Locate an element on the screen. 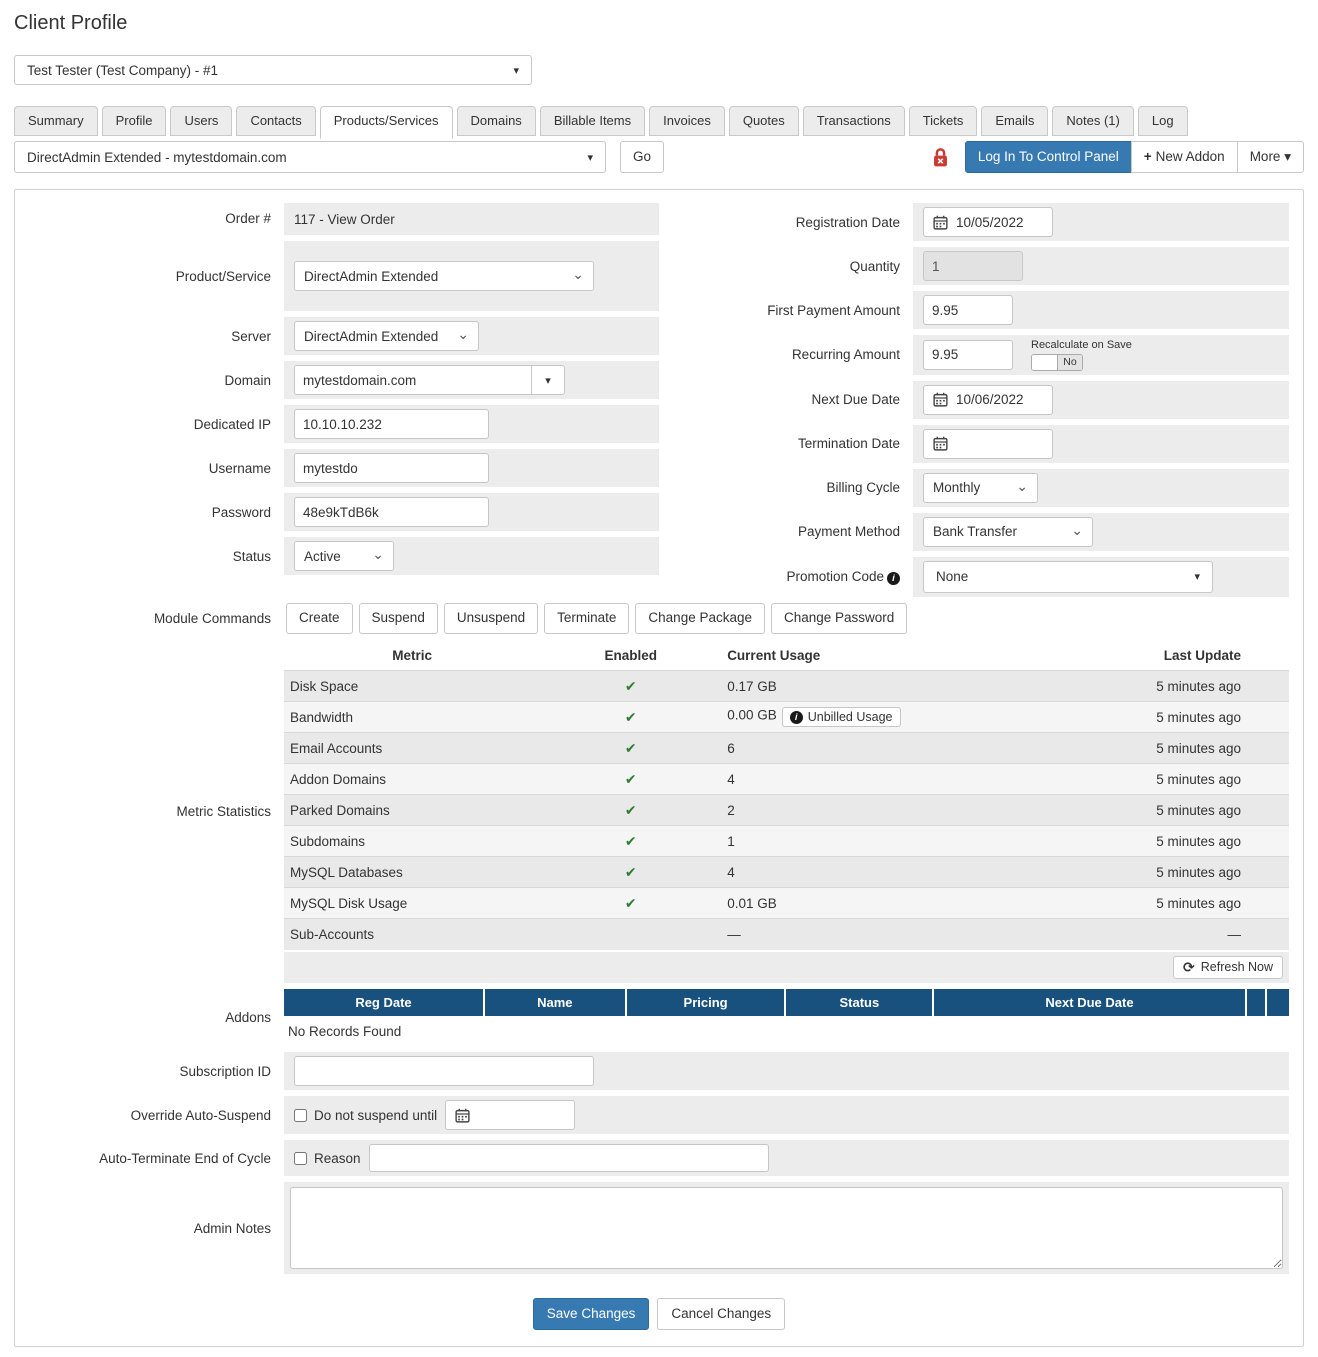 The width and height of the screenshot is (1318, 1357). termination-date-row: Termination Date is located at coordinates (975, 443).